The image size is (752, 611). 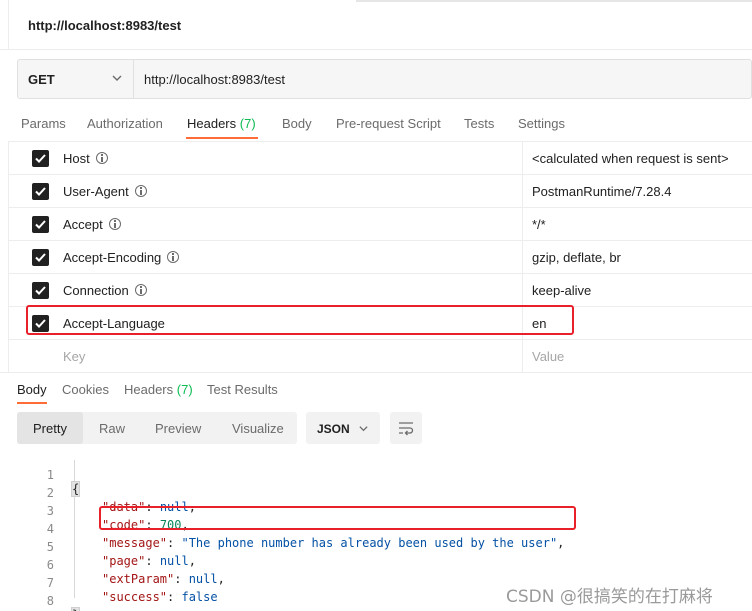 I want to click on tab-headers: Headers (7), so click(x=221, y=123).